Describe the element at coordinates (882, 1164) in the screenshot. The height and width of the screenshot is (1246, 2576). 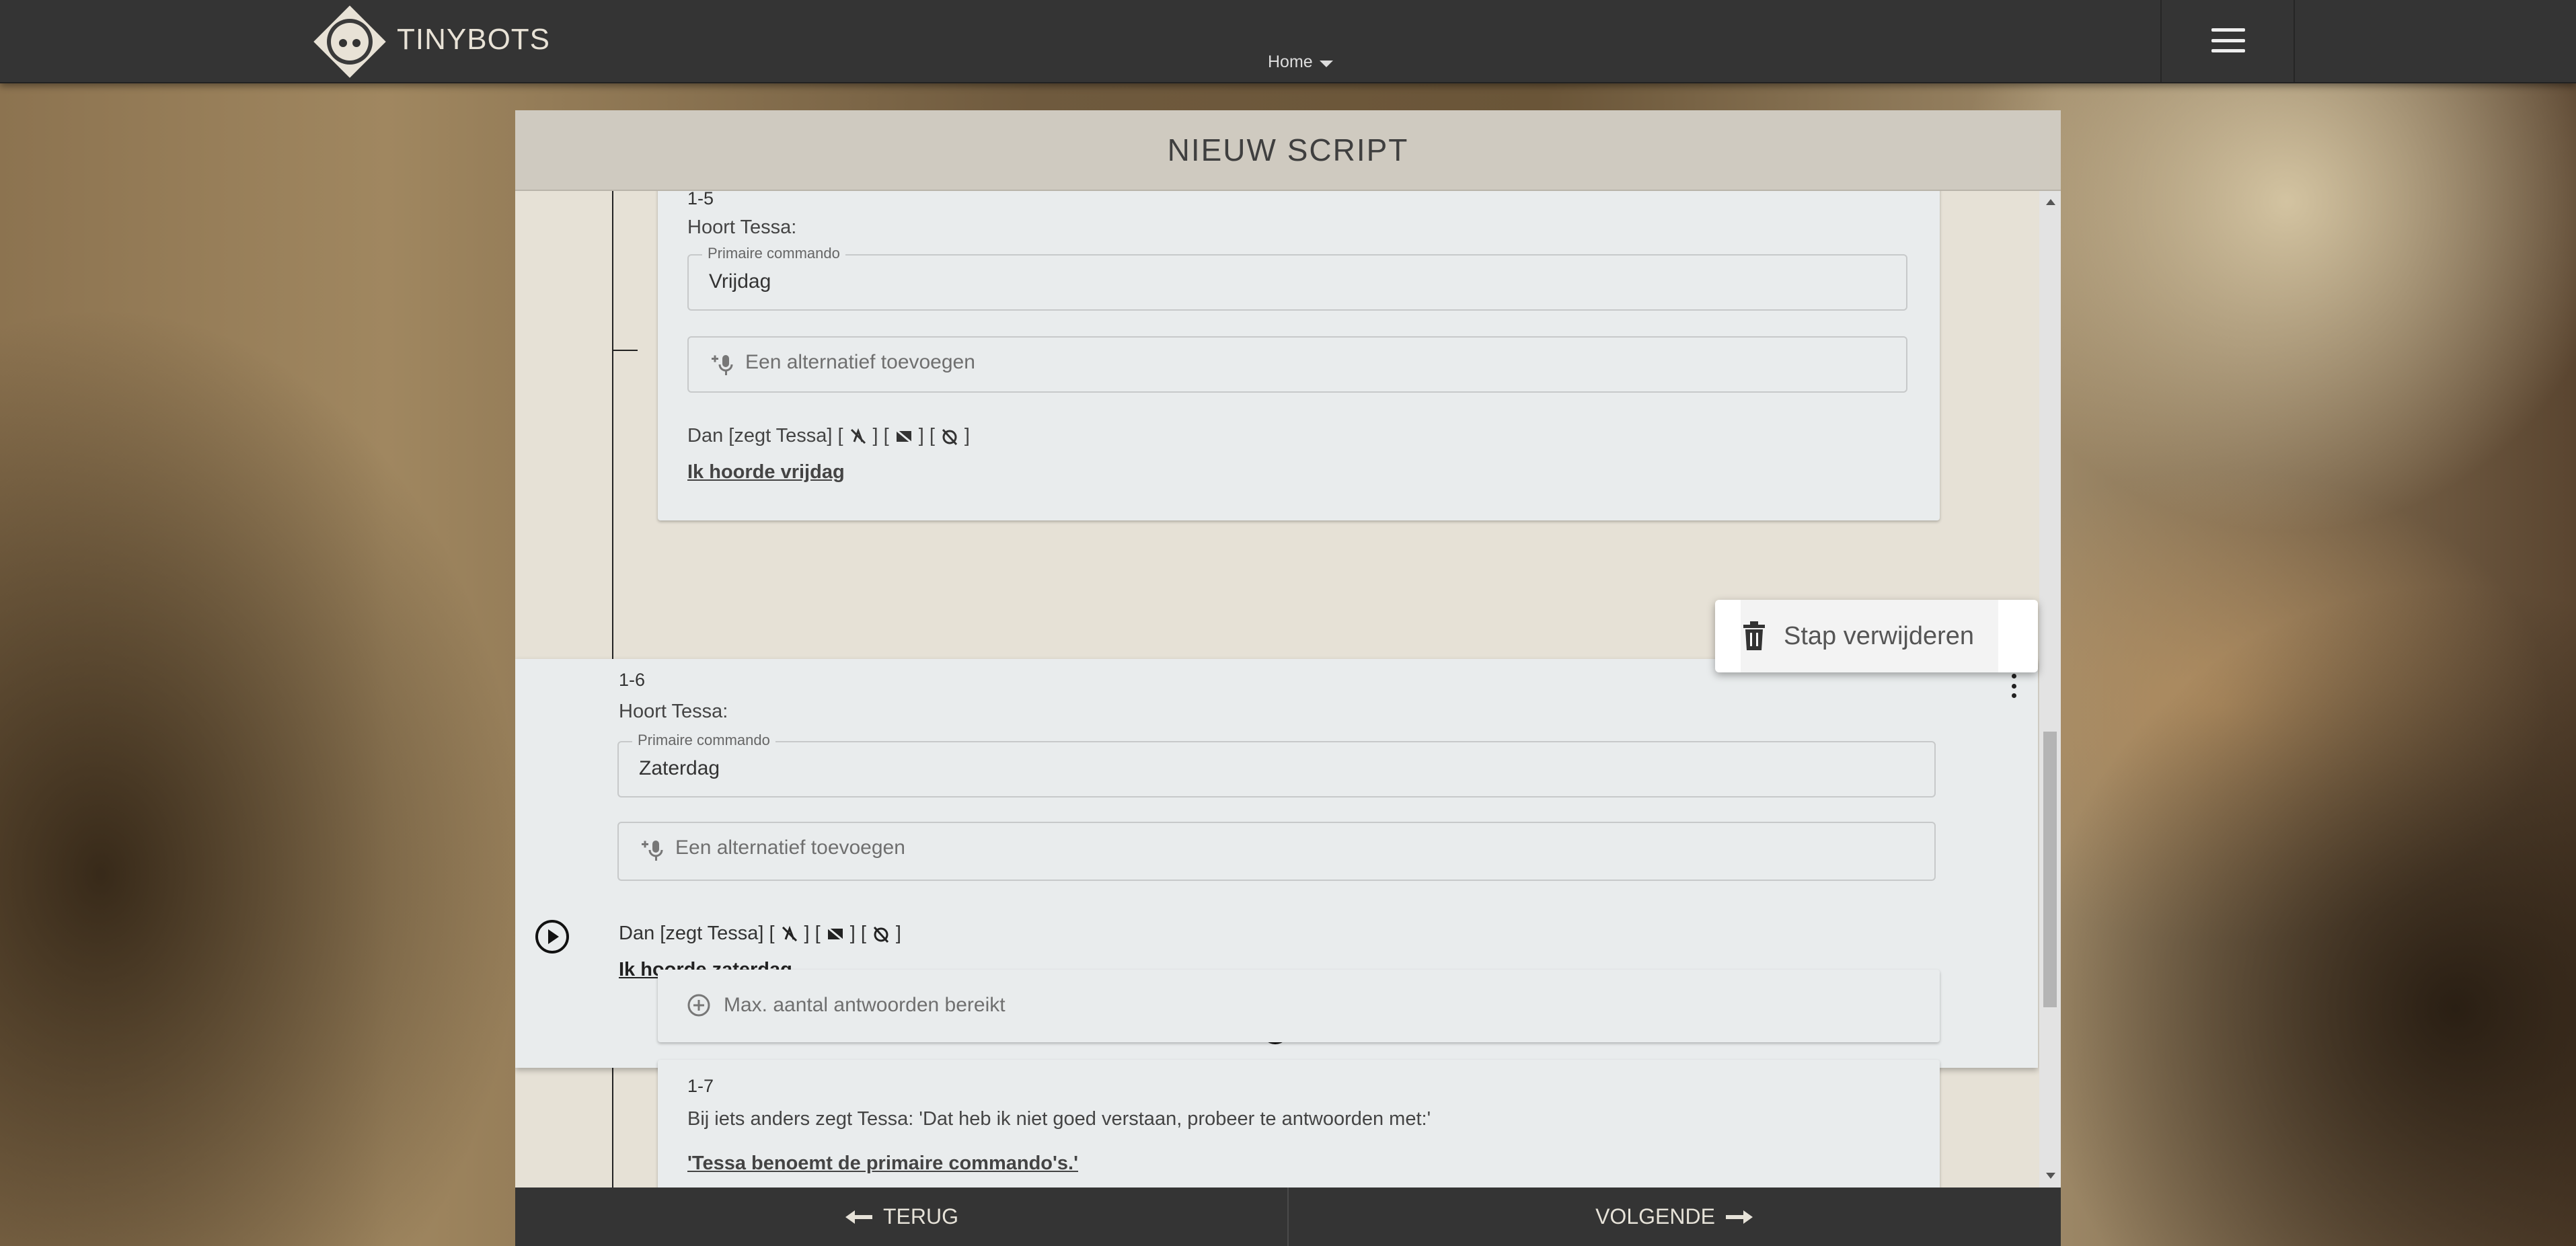
I see `response-text: 'Tessa benoemt de primaire commando's.'` at that location.